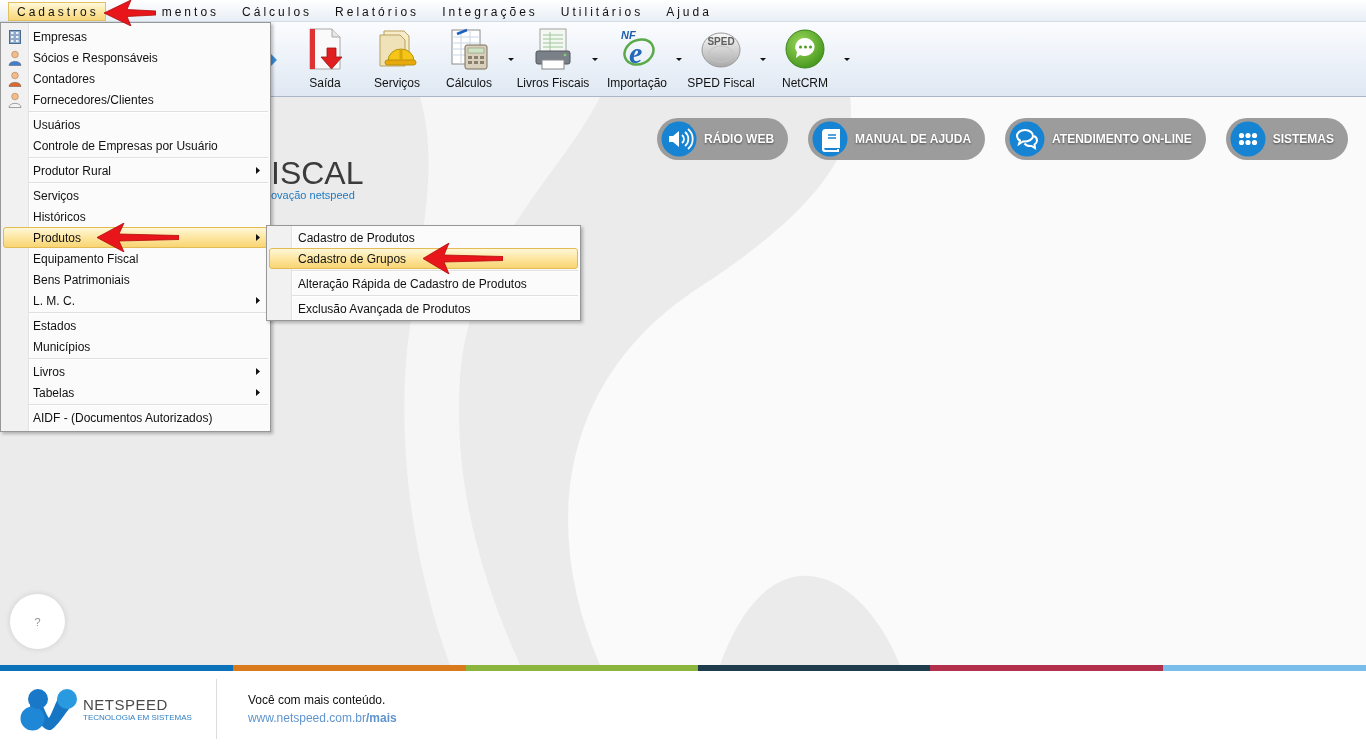  What do you see at coordinates (135, 57) in the screenshot?
I see `menu-item: Sócios e Responsáveis` at bounding box center [135, 57].